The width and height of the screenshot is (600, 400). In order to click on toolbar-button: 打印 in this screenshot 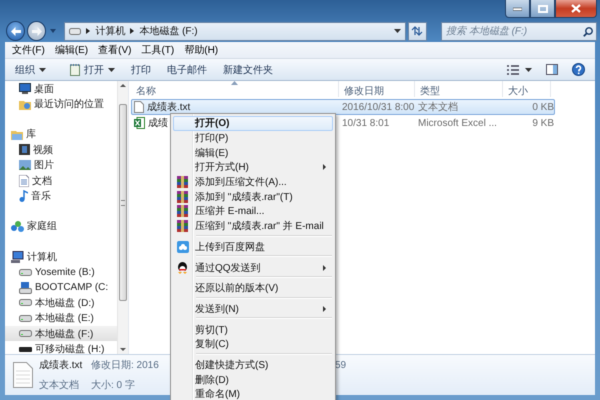, I will do `click(141, 69)`.